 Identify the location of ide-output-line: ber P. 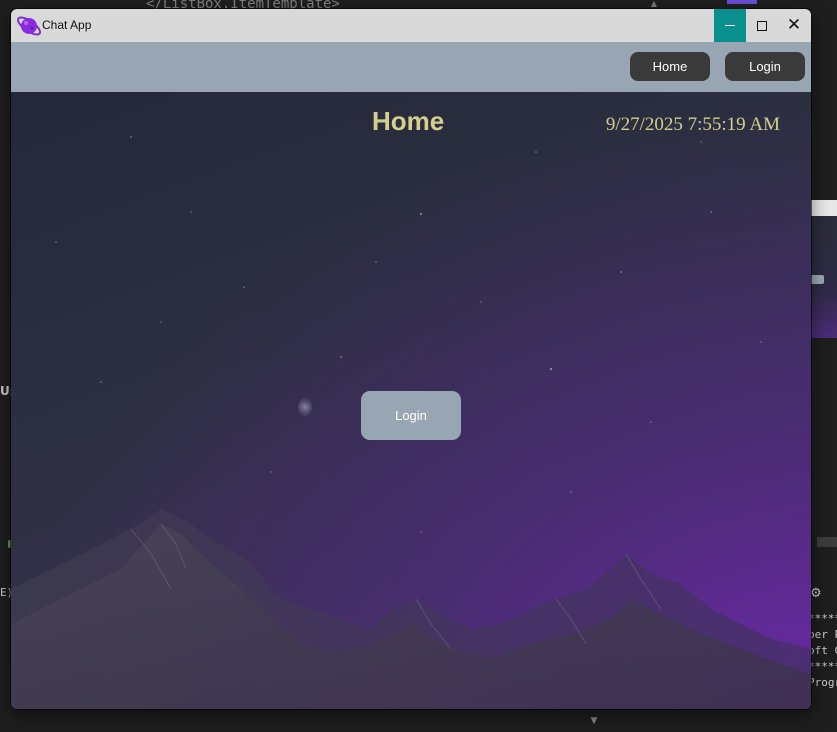
(822, 634).